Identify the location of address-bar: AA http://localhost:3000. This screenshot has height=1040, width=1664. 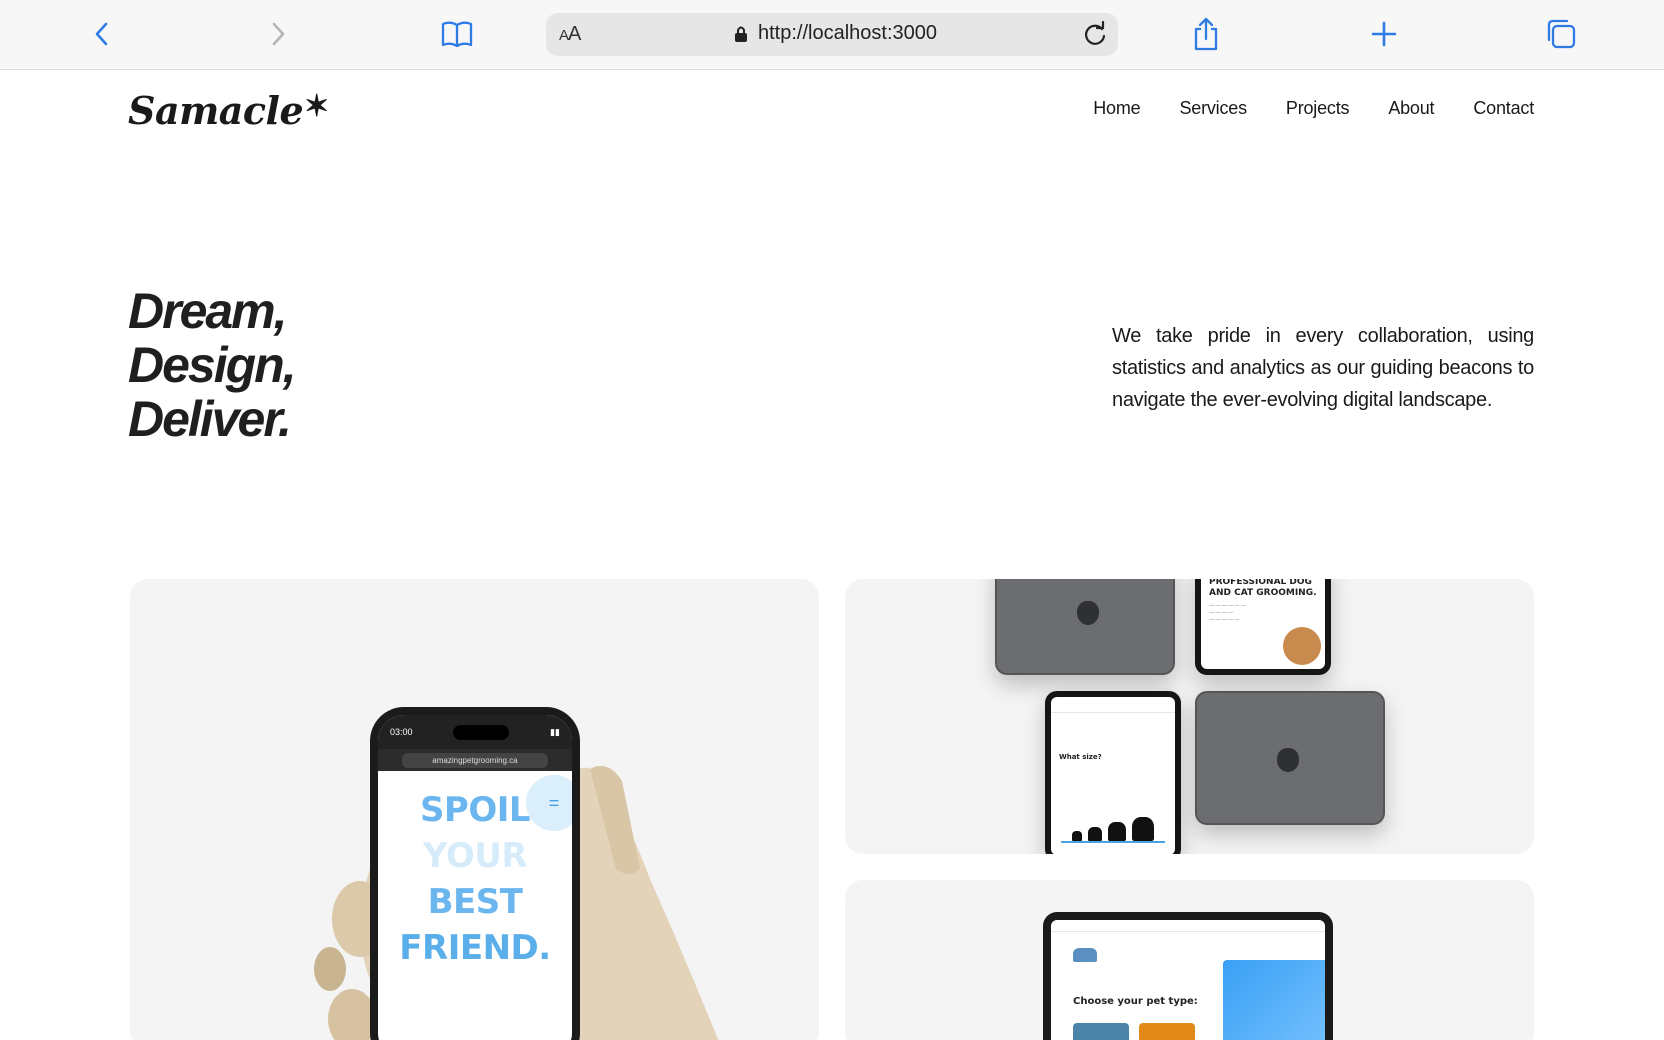
(832, 34).